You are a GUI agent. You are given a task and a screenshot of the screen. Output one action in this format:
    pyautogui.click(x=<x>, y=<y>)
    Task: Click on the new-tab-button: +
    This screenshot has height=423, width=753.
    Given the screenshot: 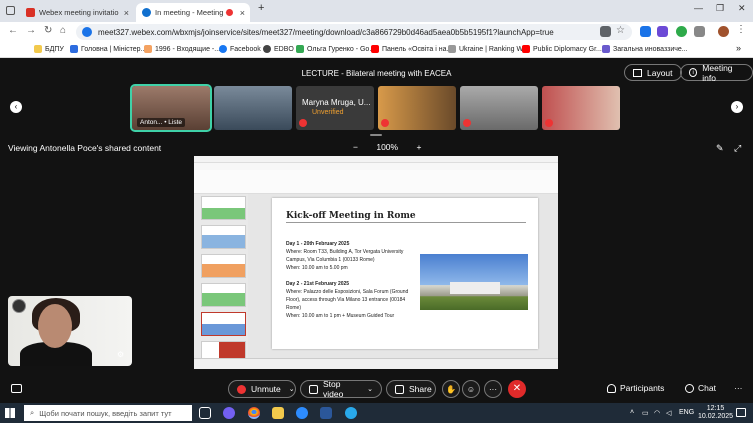 What is the action you would take?
    pyautogui.click(x=261, y=8)
    